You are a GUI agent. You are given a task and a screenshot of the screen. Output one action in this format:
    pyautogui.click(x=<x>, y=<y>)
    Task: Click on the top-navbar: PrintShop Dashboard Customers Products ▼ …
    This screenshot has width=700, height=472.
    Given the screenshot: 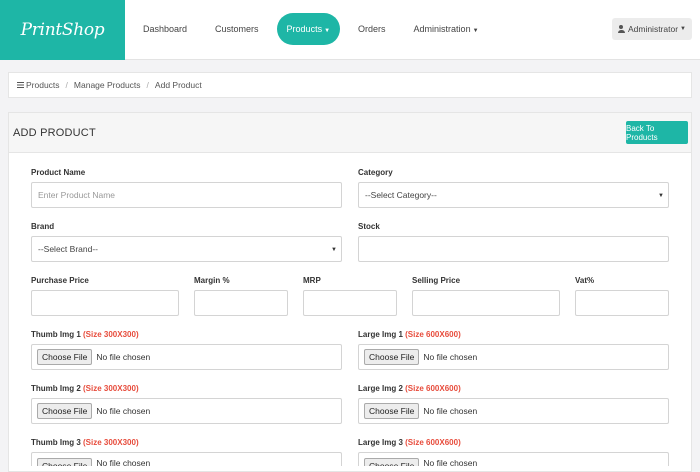 What is the action you would take?
    pyautogui.click(x=350, y=30)
    